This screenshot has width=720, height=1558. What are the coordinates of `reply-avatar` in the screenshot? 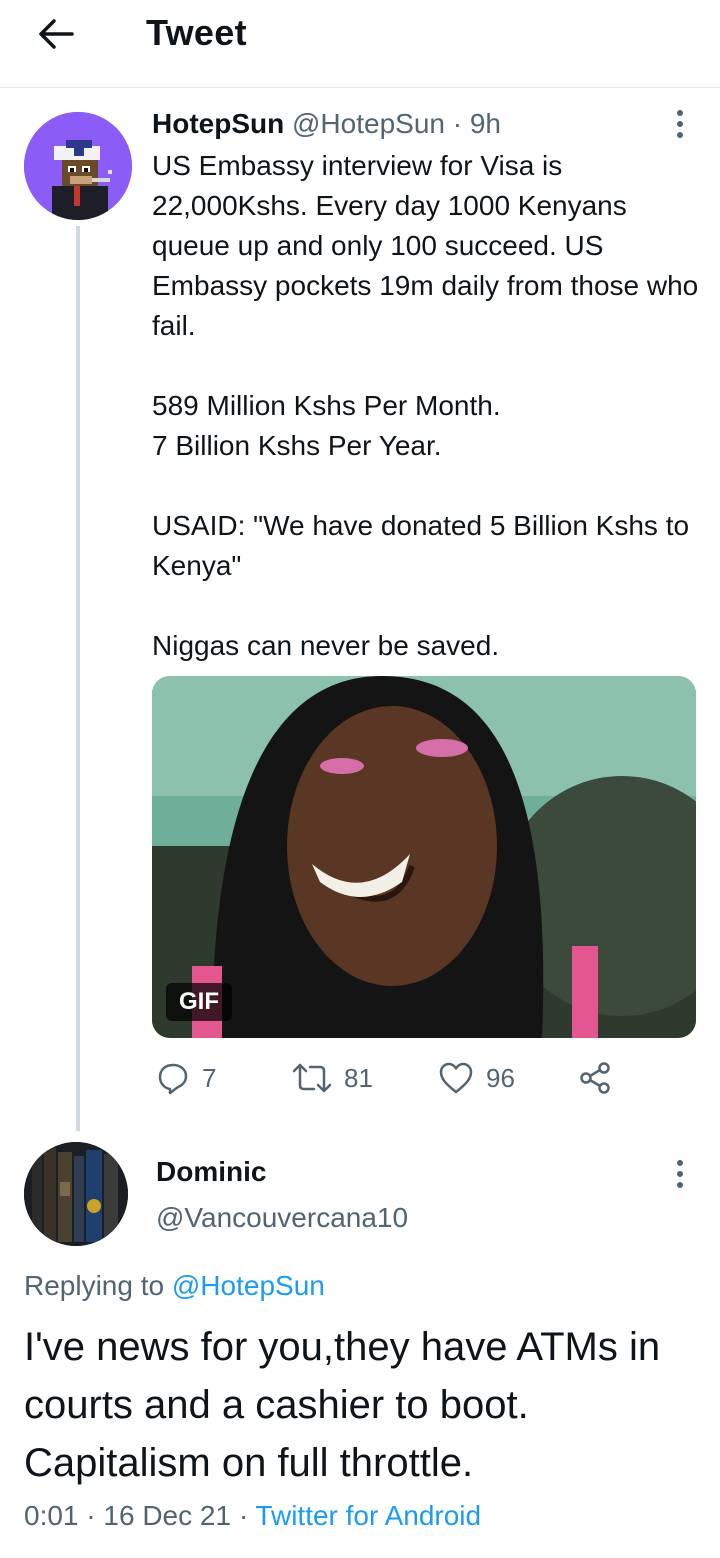 It's located at (76, 1194).